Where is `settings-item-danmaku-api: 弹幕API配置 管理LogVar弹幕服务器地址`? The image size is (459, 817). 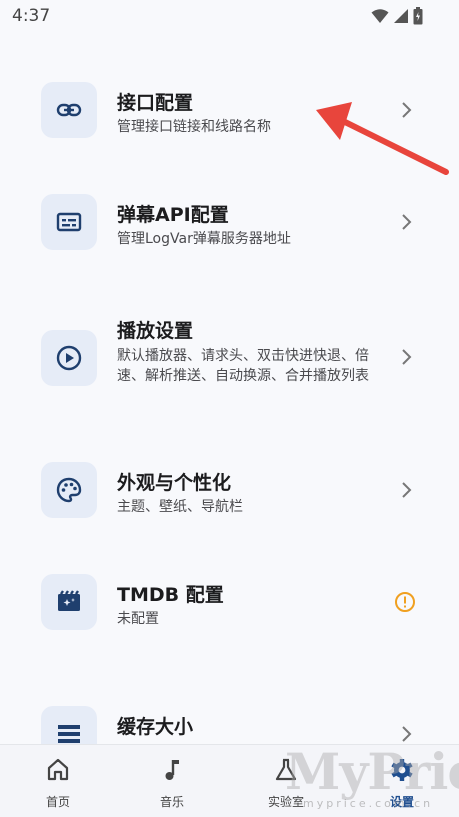 settings-item-danmaku-api: 弹幕API配置 管理LogVar弹幕服务器地址 is located at coordinates (229, 222).